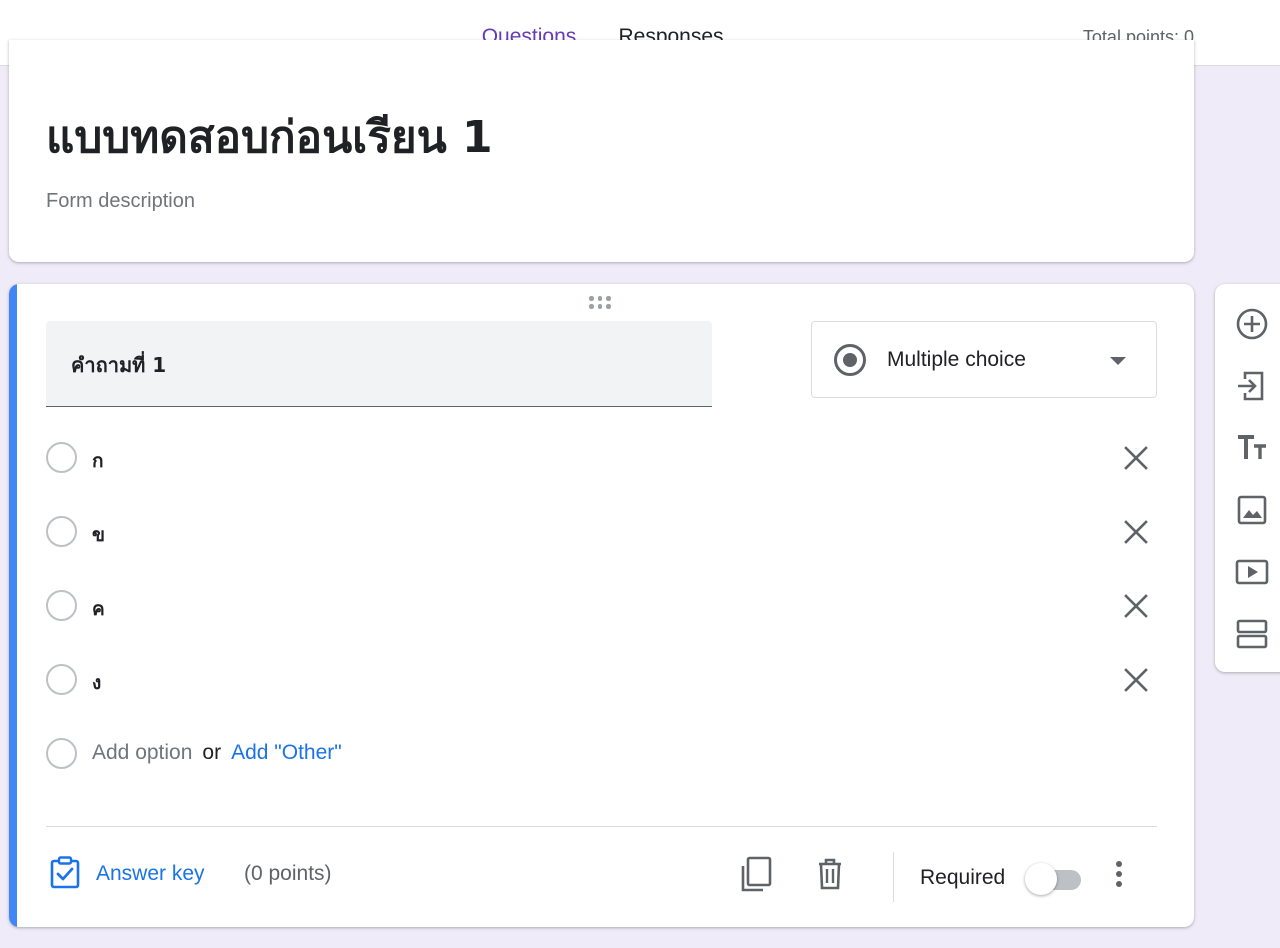 The width and height of the screenshot is (1280, 948). What do you see at coordinates (956, 359) in the screenshot?
I see `question-type-label: Multiple choice` at bounding box center [956, 359].